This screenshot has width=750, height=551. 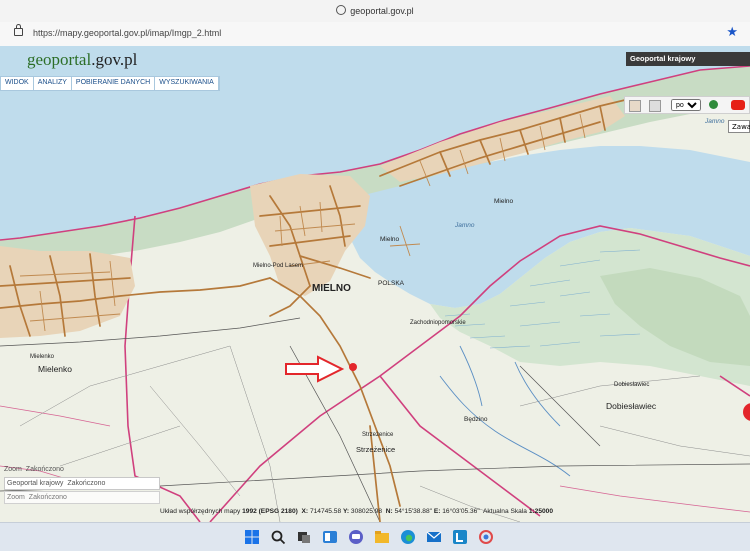 I want to click on zawa-button: Zawa, so click(x=739, y=126).